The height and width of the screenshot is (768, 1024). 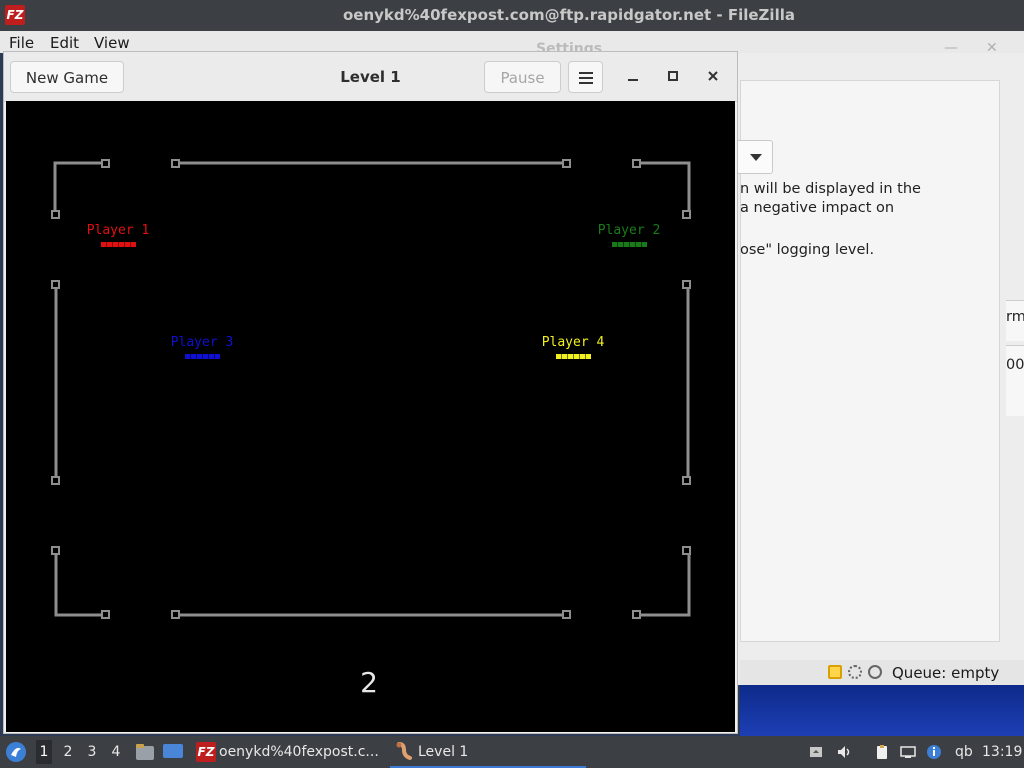 What do you see at coordinates (512, 42) in the screenshot?
I see `filezilla-menubar: File Edit View` at bounding box center [512, 42].